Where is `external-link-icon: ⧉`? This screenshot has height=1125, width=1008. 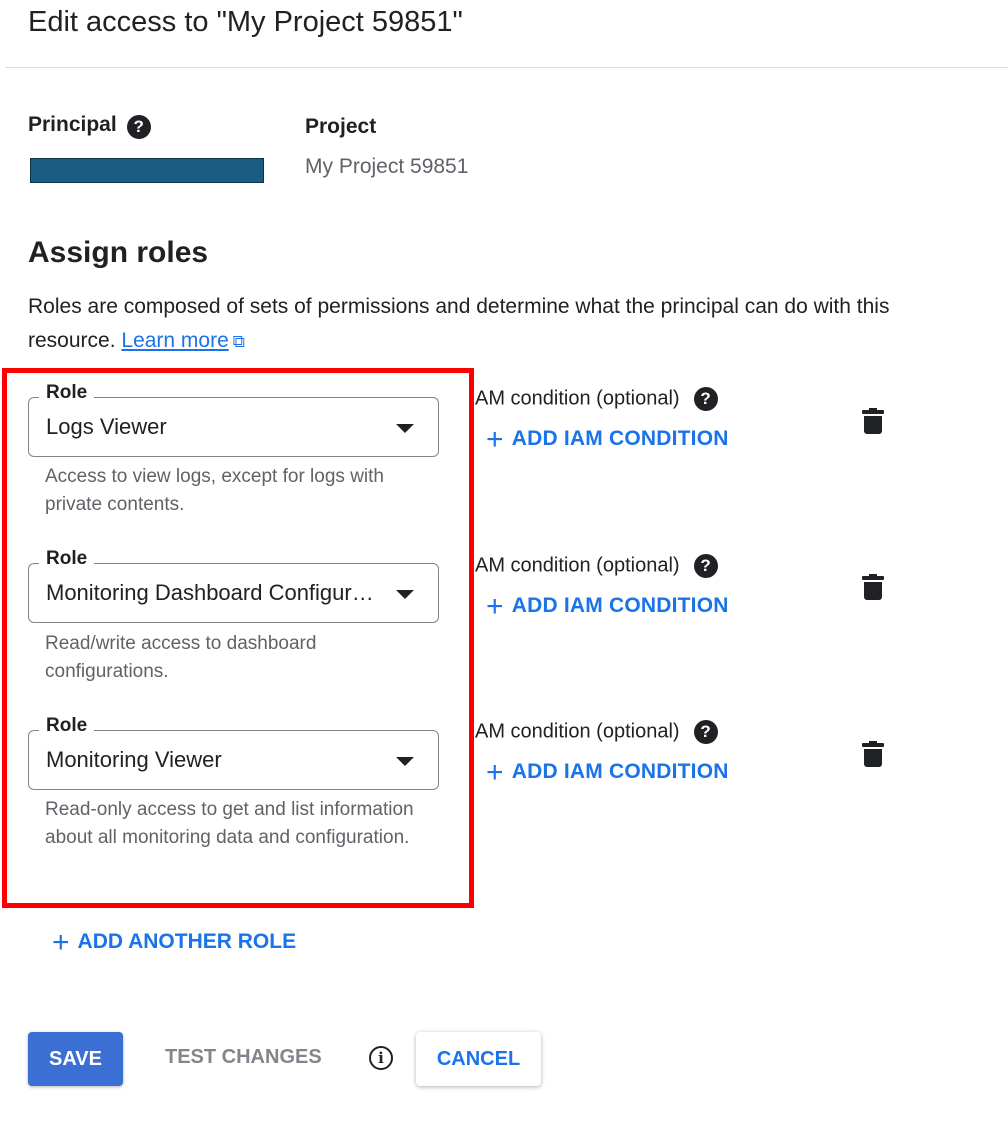 external-link-icon: ⧉ is located at coordinates (238, 341).